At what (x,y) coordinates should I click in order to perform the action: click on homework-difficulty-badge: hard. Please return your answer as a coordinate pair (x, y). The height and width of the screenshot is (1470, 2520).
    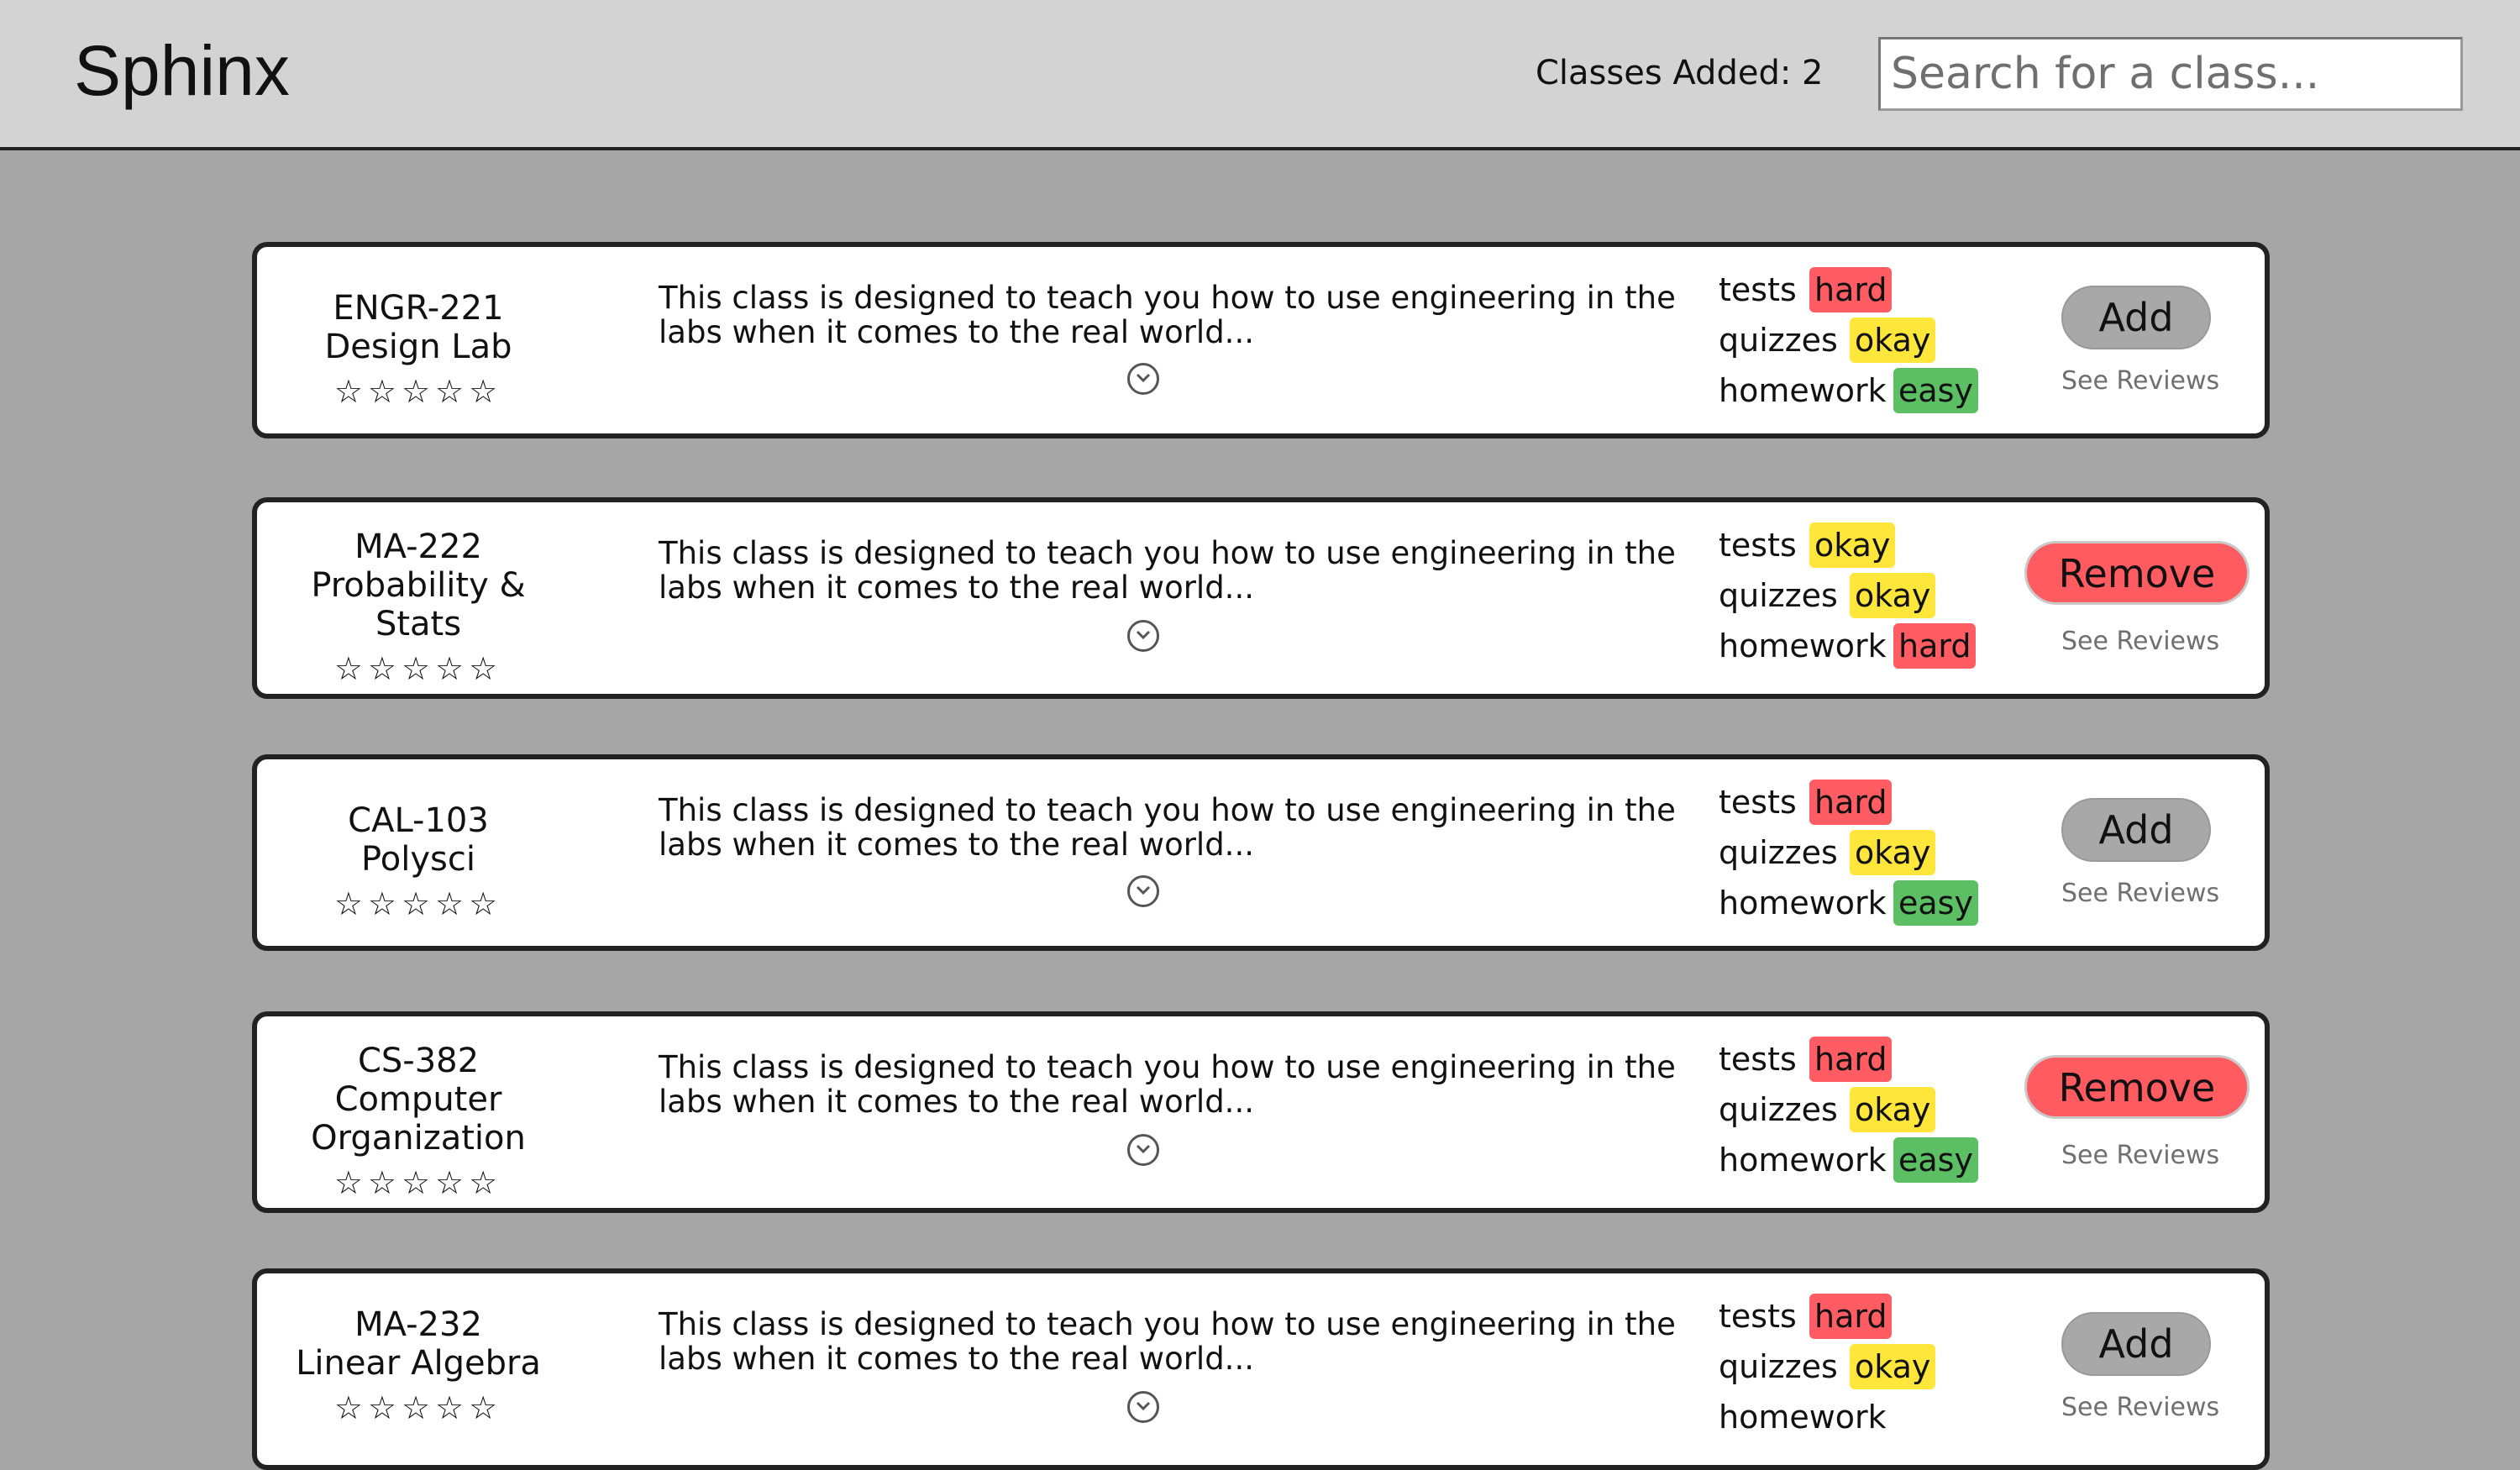
    Looking at the image, I should click on (1935, 646).